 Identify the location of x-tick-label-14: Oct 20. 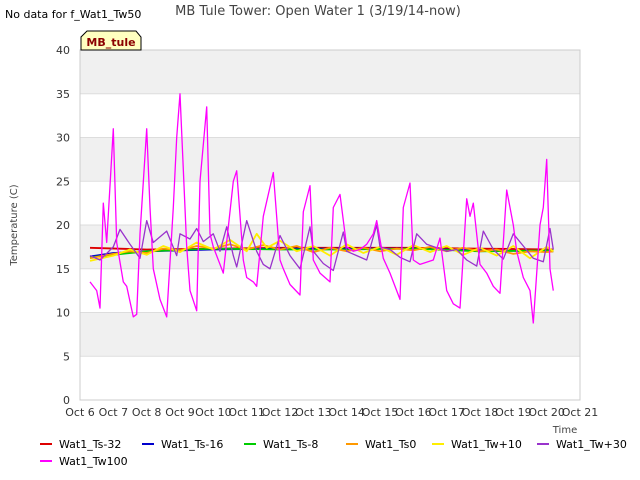
(546, 412).